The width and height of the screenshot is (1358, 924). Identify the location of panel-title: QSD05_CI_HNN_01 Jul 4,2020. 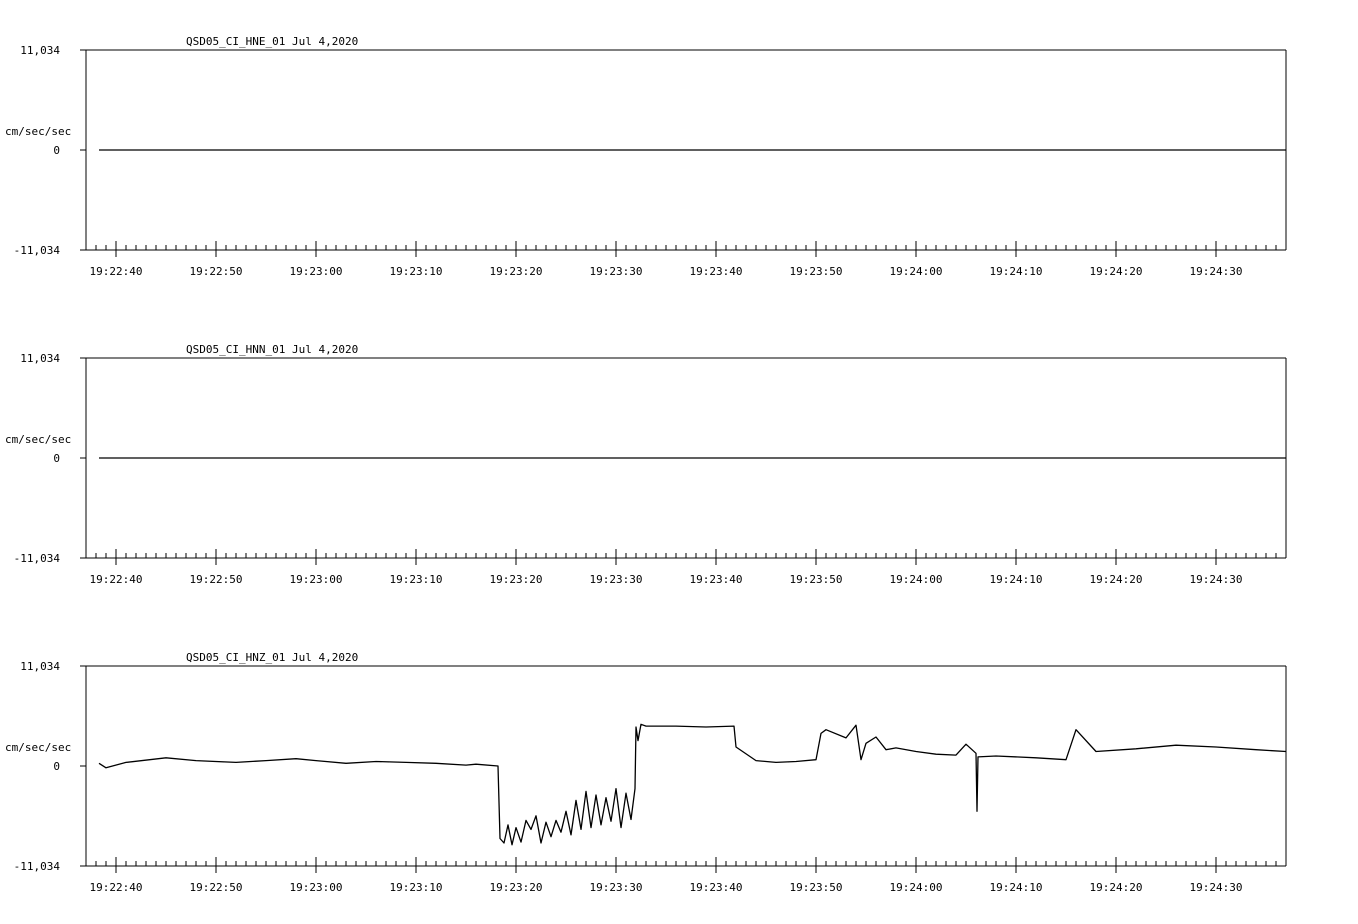
(272, 349).